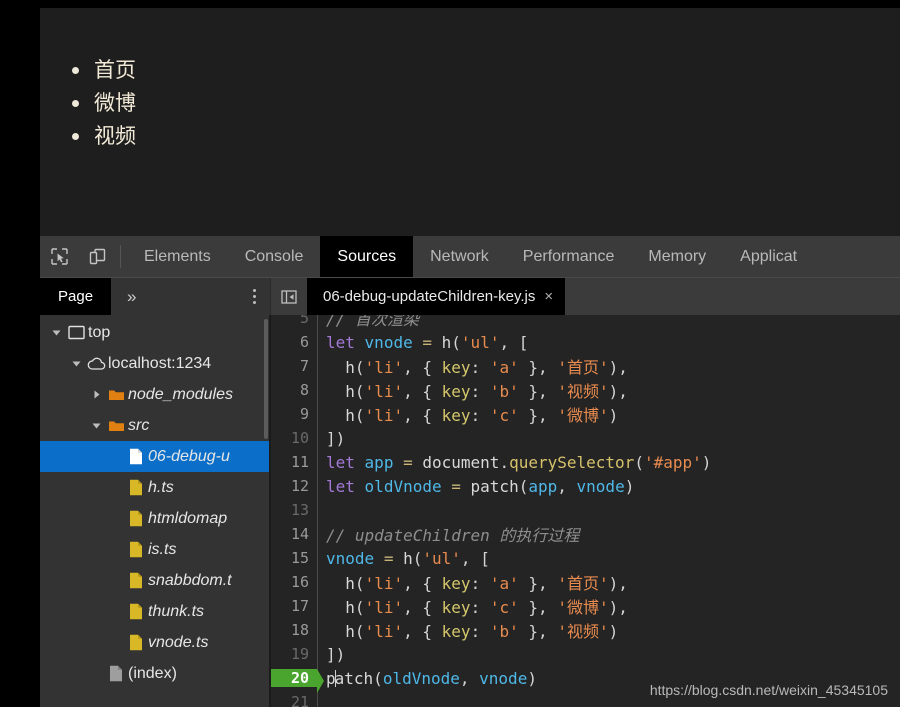 The image size is (900, 707). What do you see at coordinates (139, 425) in the screenshot?
I see `tree-item-label: src` at bounding box center [139, 425].